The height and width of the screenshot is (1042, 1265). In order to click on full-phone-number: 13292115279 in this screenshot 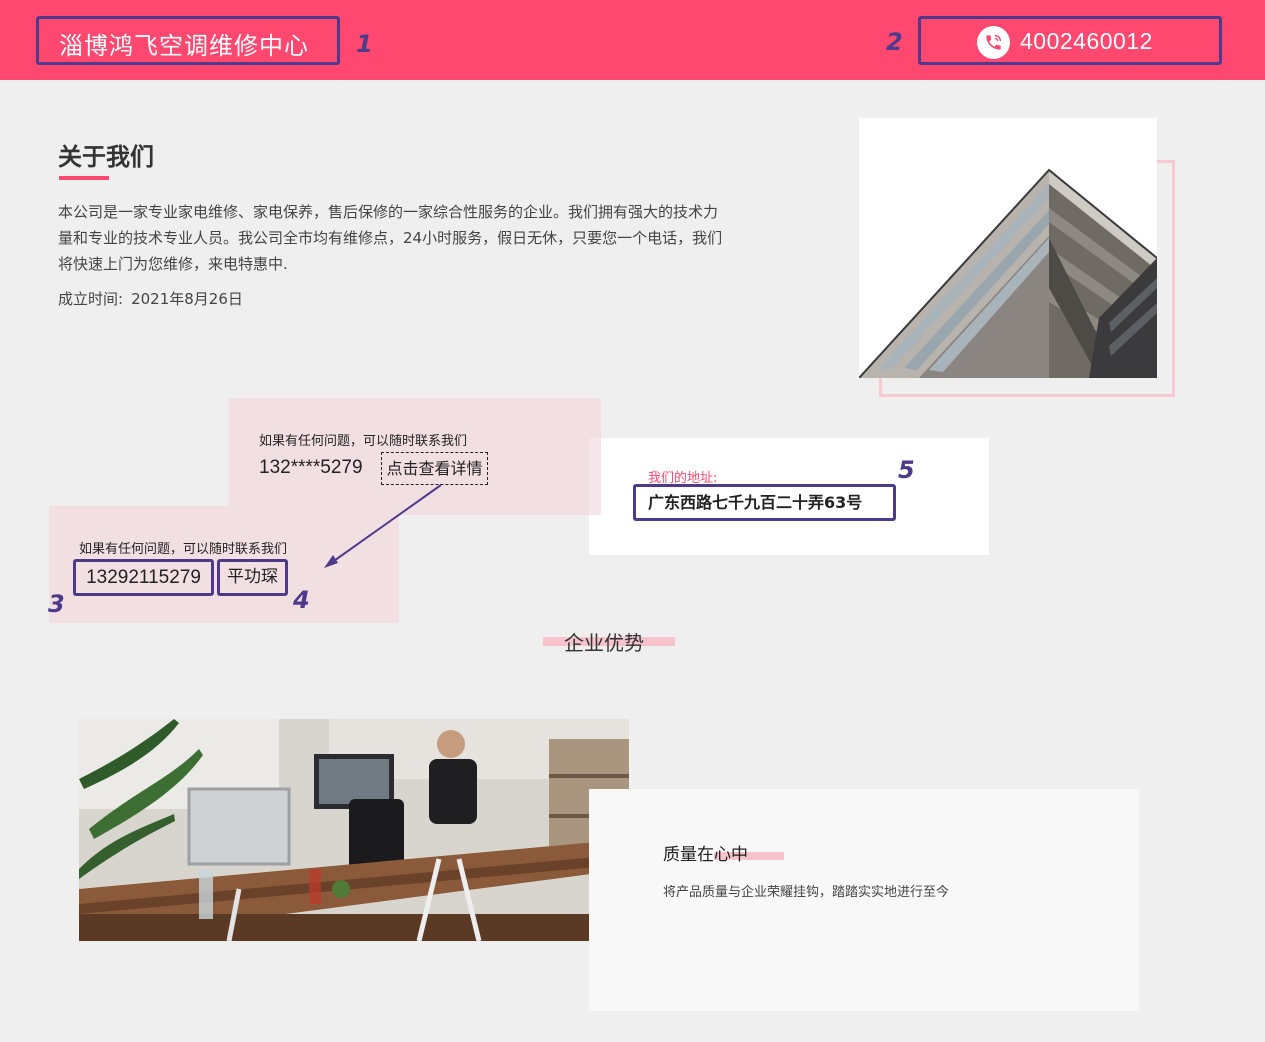, I will do `click(143, 577)`.